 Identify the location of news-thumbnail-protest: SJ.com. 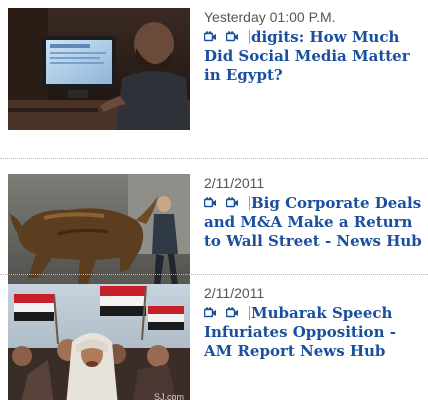
(99, 342).